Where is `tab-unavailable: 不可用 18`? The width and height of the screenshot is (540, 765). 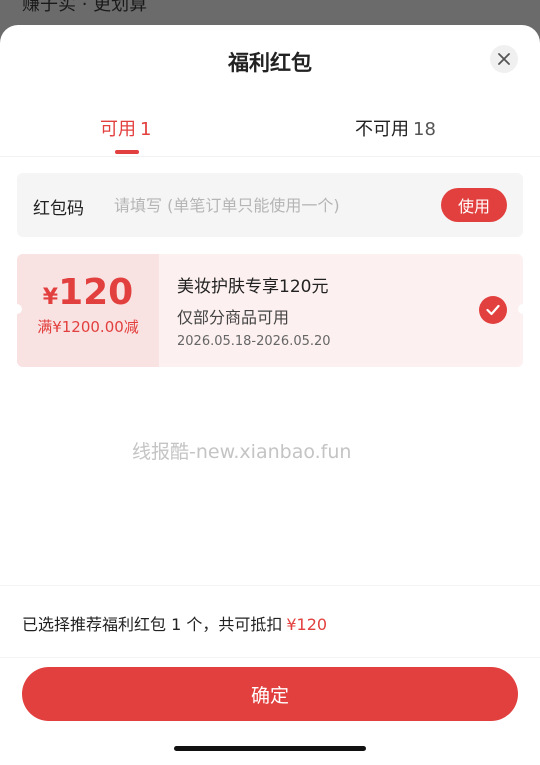 tab-unavailable: 不可用 18 is located at coordinates (395, 128).